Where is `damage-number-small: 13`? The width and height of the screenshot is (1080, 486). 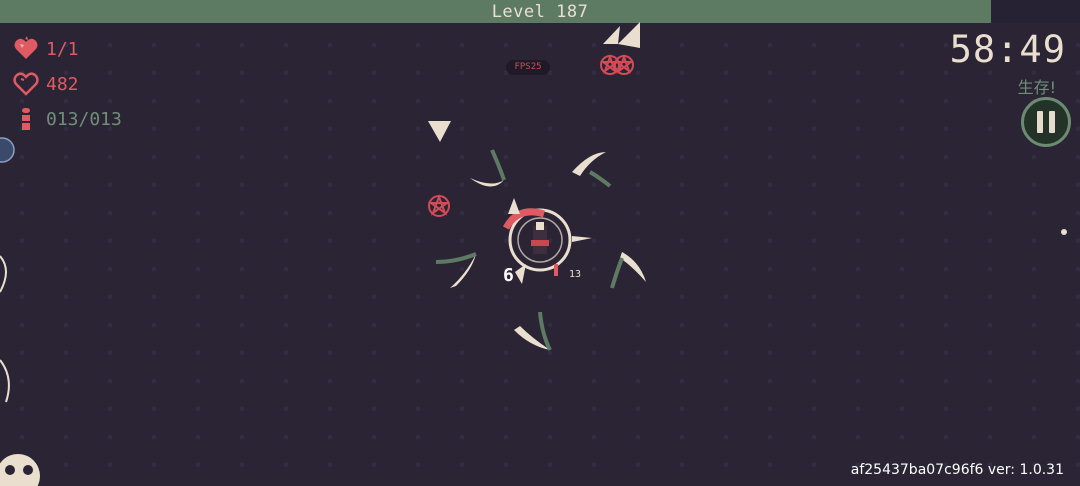
damage-number-small: 13 is located at coordinates (575, 274).